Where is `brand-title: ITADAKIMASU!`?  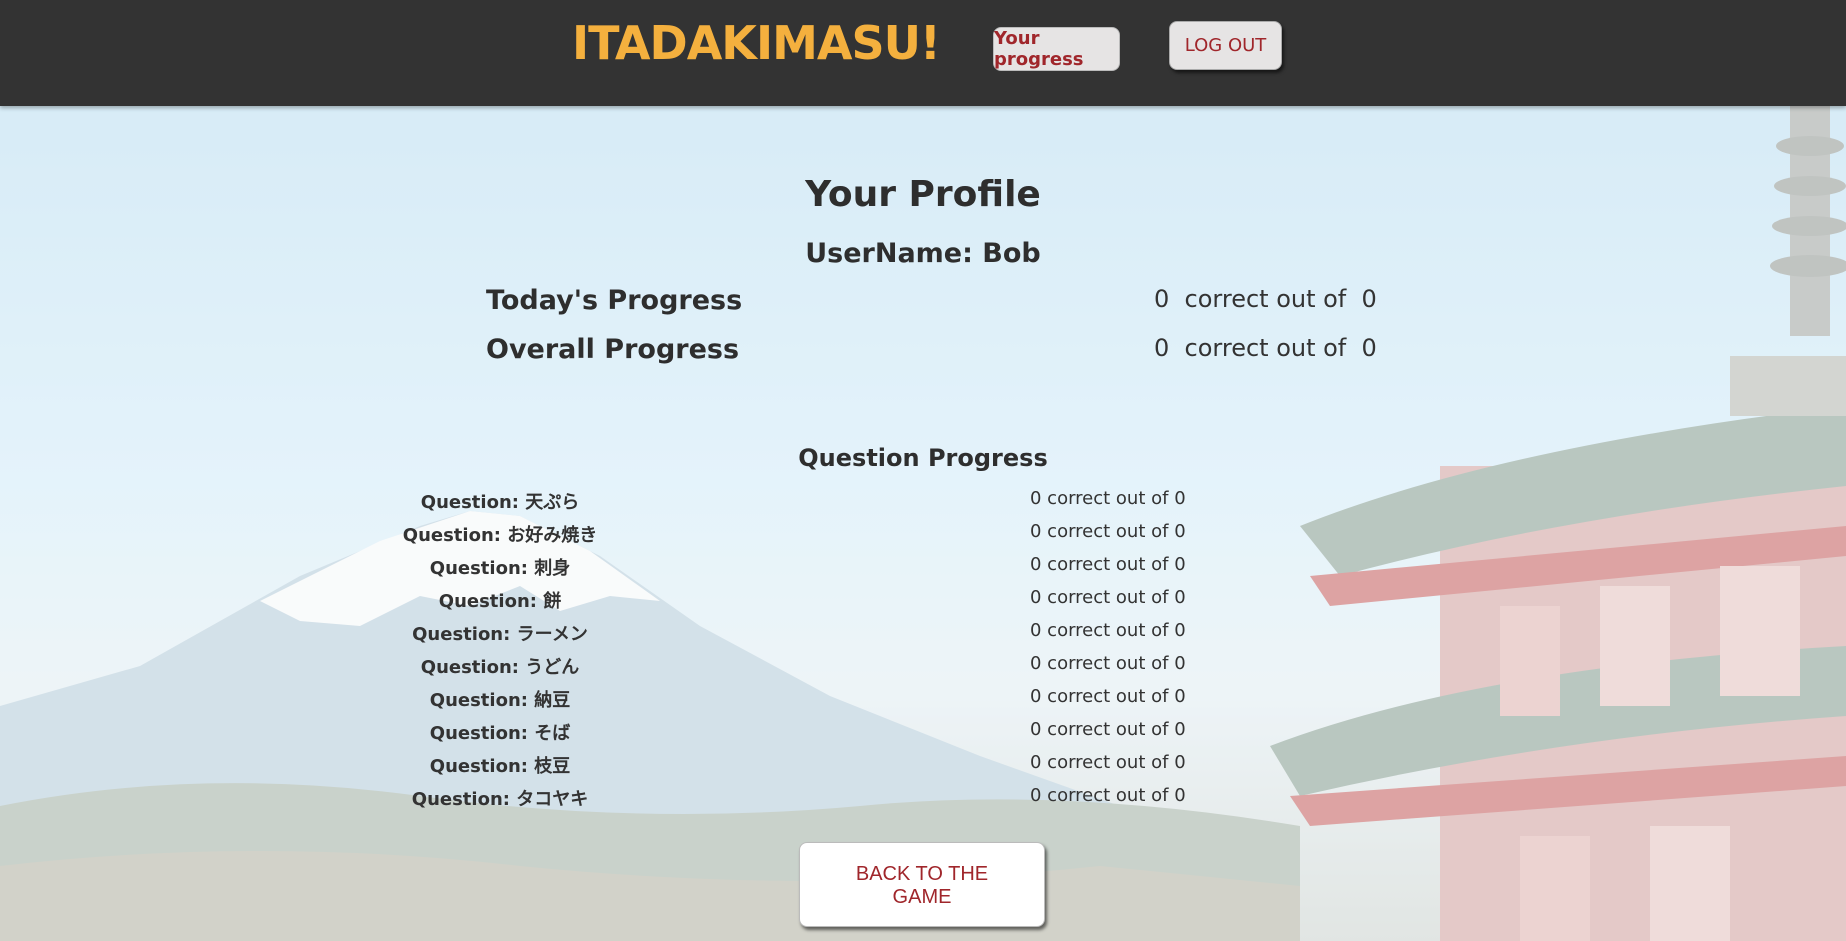
brand-title: ITADAKIMASU! is located at coordinates (756, 43).